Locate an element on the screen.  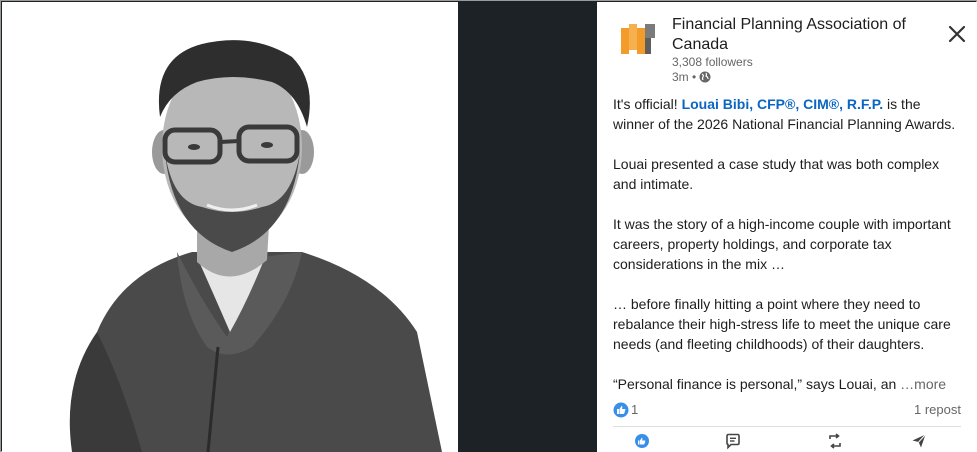
globe-icon is located at coordinates (705, 77).